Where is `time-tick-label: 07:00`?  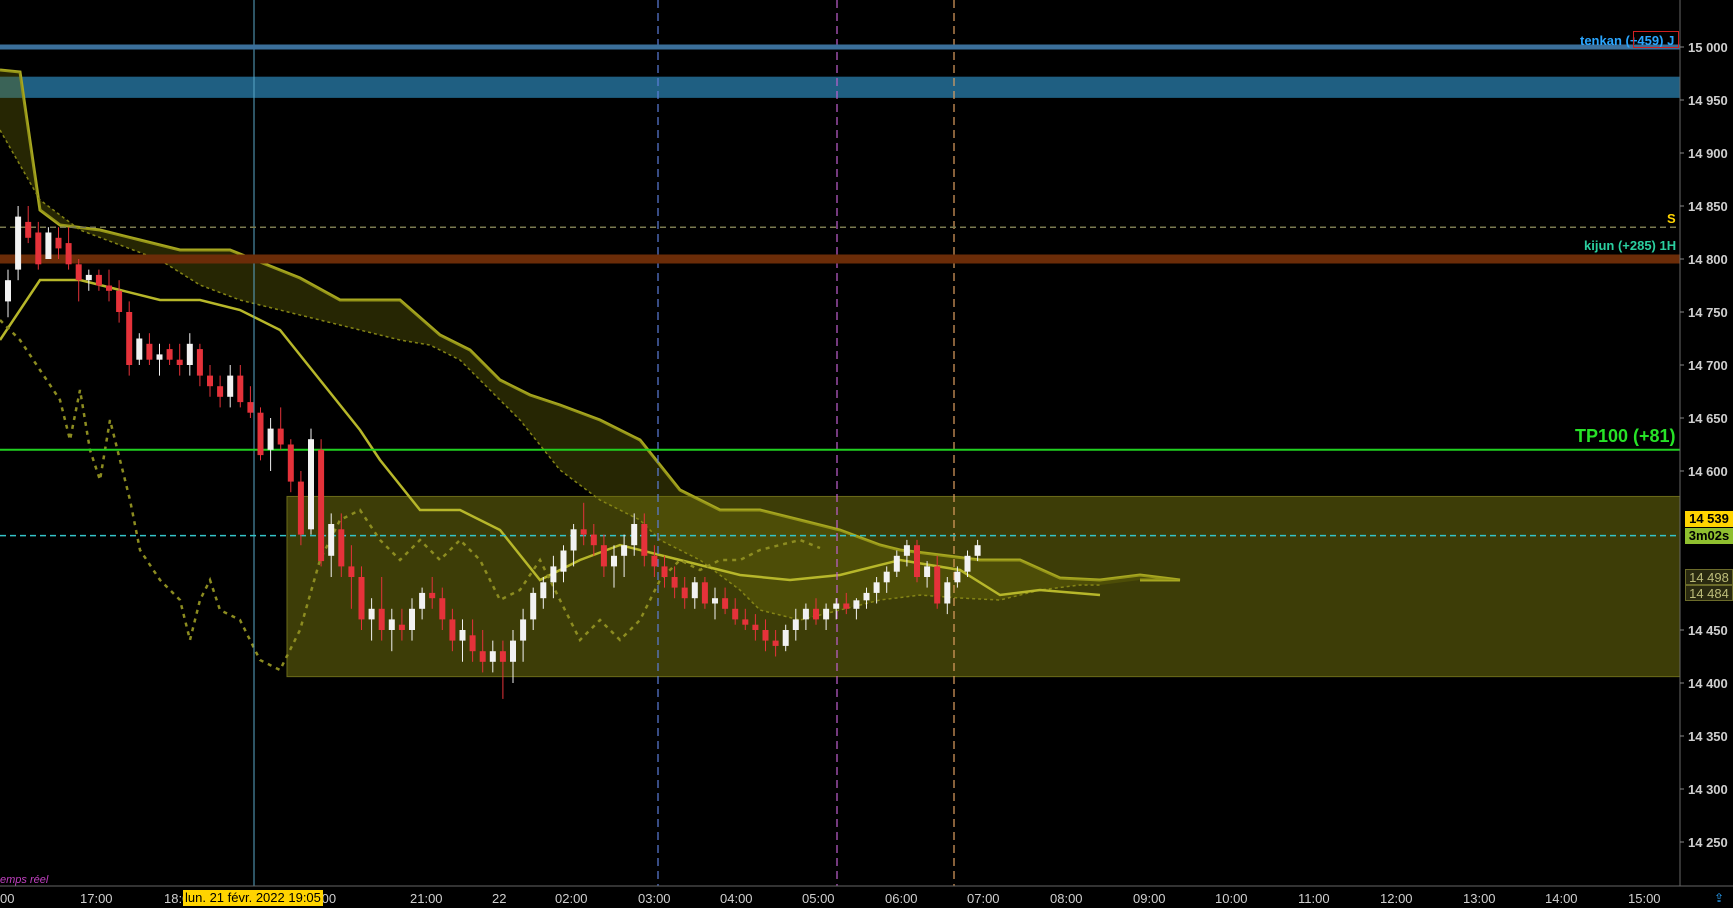
time-tick-label: 07:00 is located at coordinates (983, 898).